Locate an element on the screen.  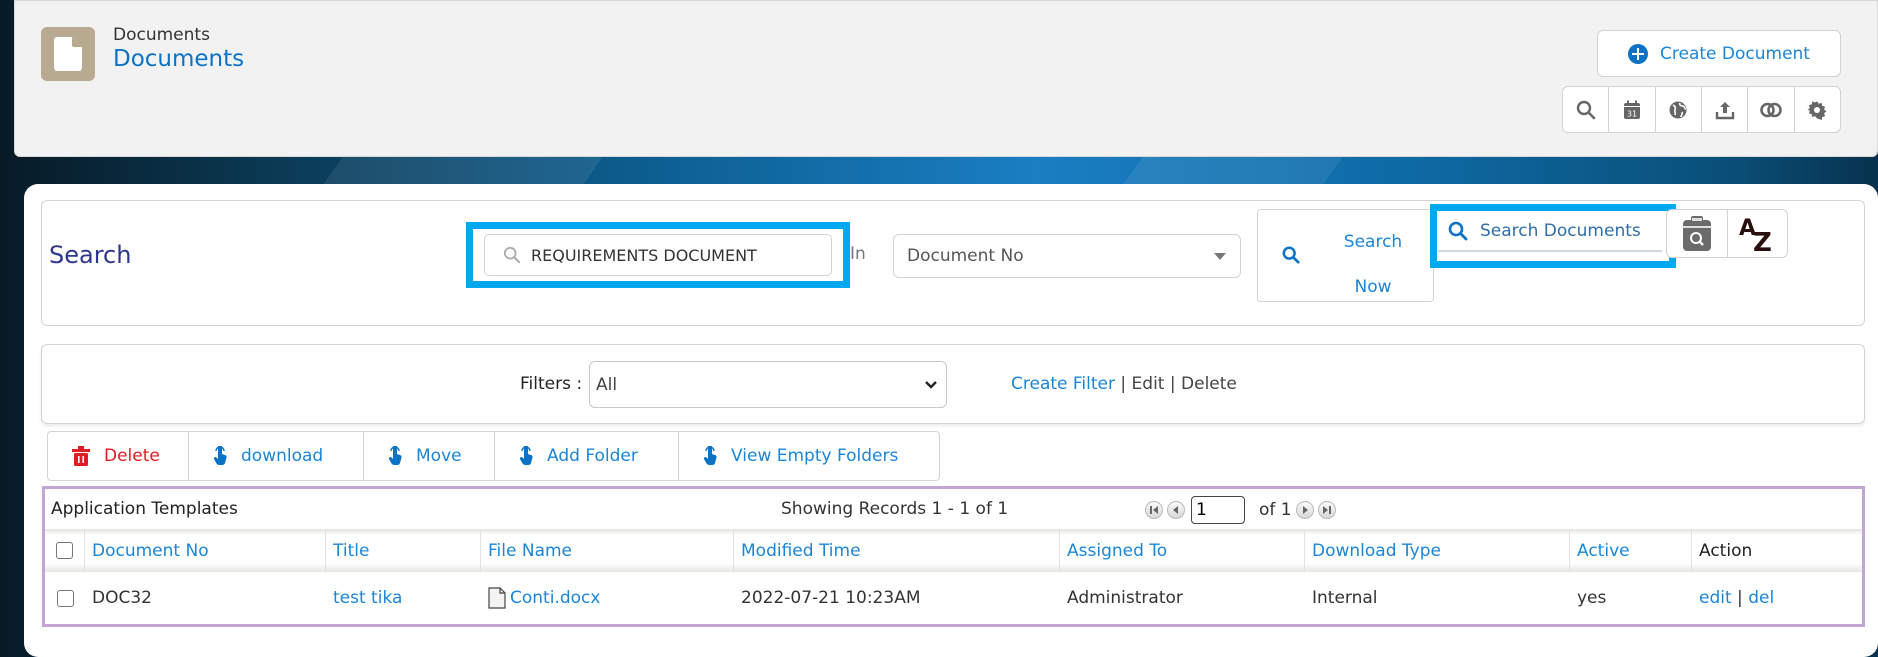
merge-icon is located at coordinates (1771, 109).